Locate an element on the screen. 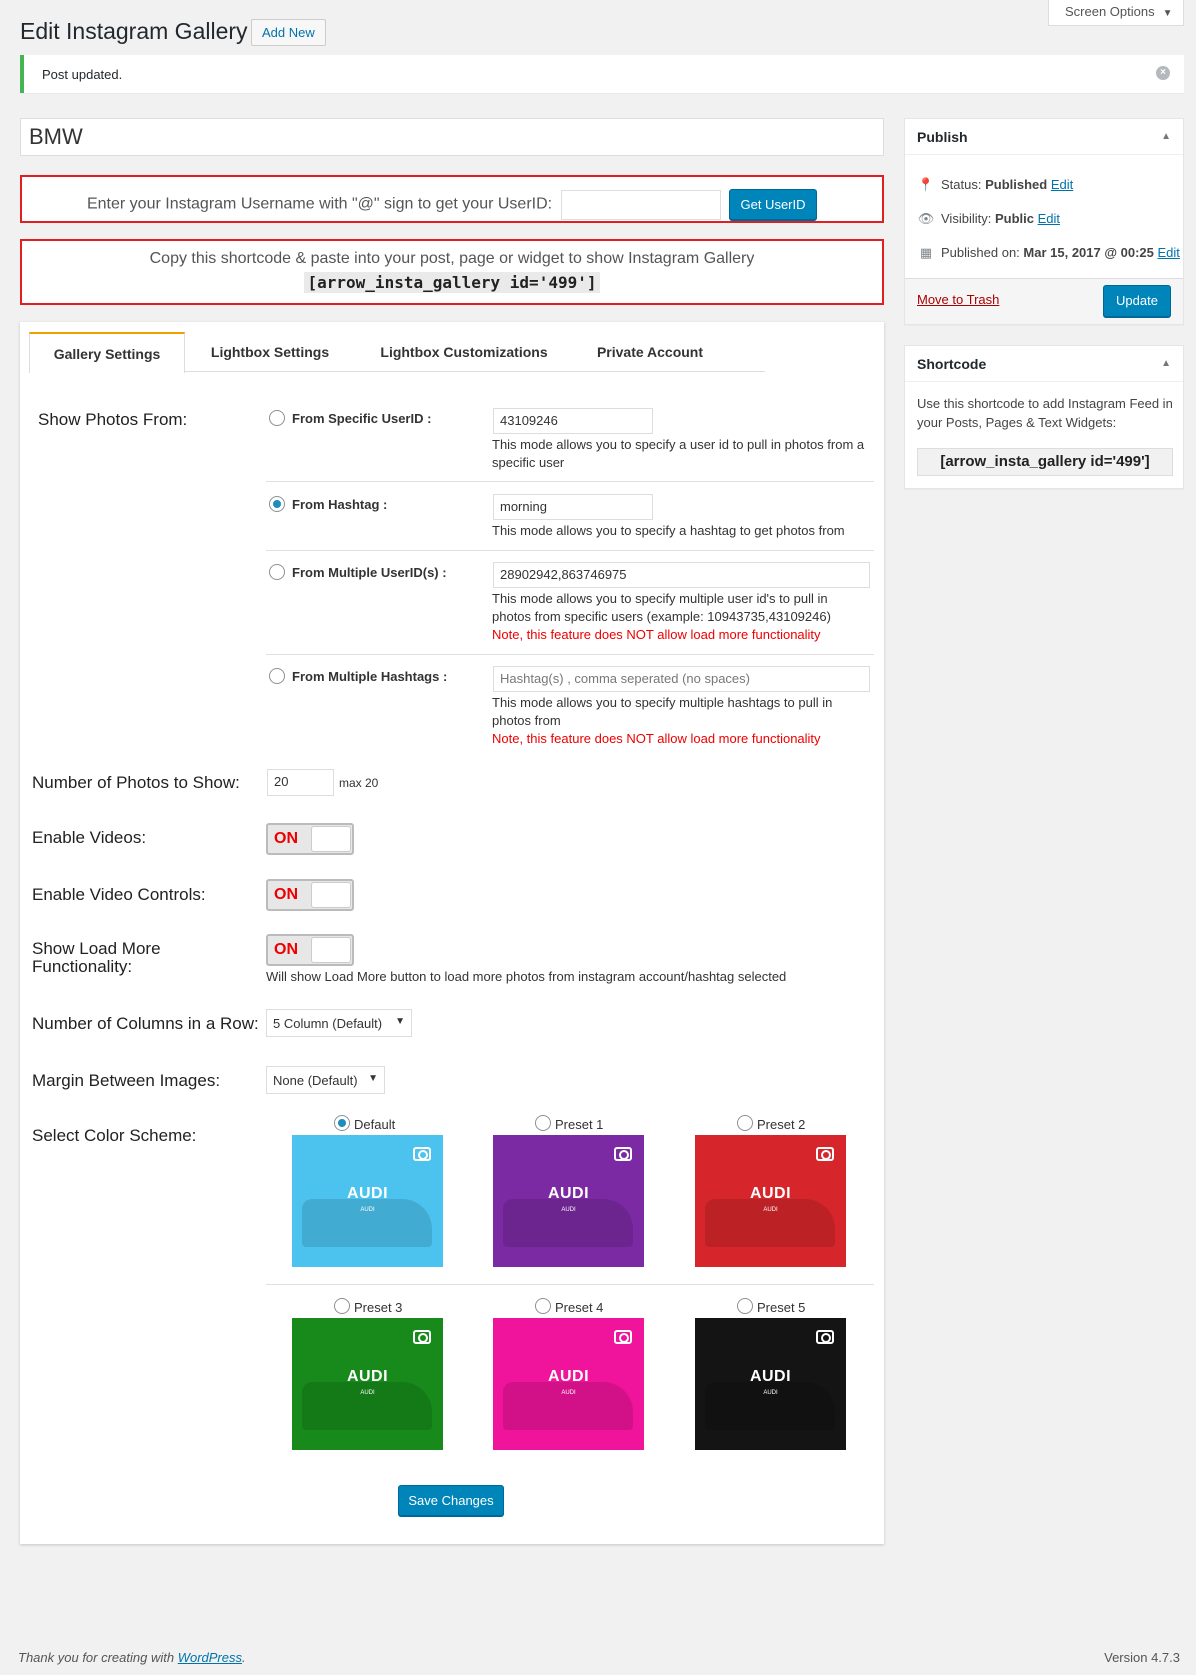  color-scheme-label: Preset 5 is located at coordinates (781, 1307).